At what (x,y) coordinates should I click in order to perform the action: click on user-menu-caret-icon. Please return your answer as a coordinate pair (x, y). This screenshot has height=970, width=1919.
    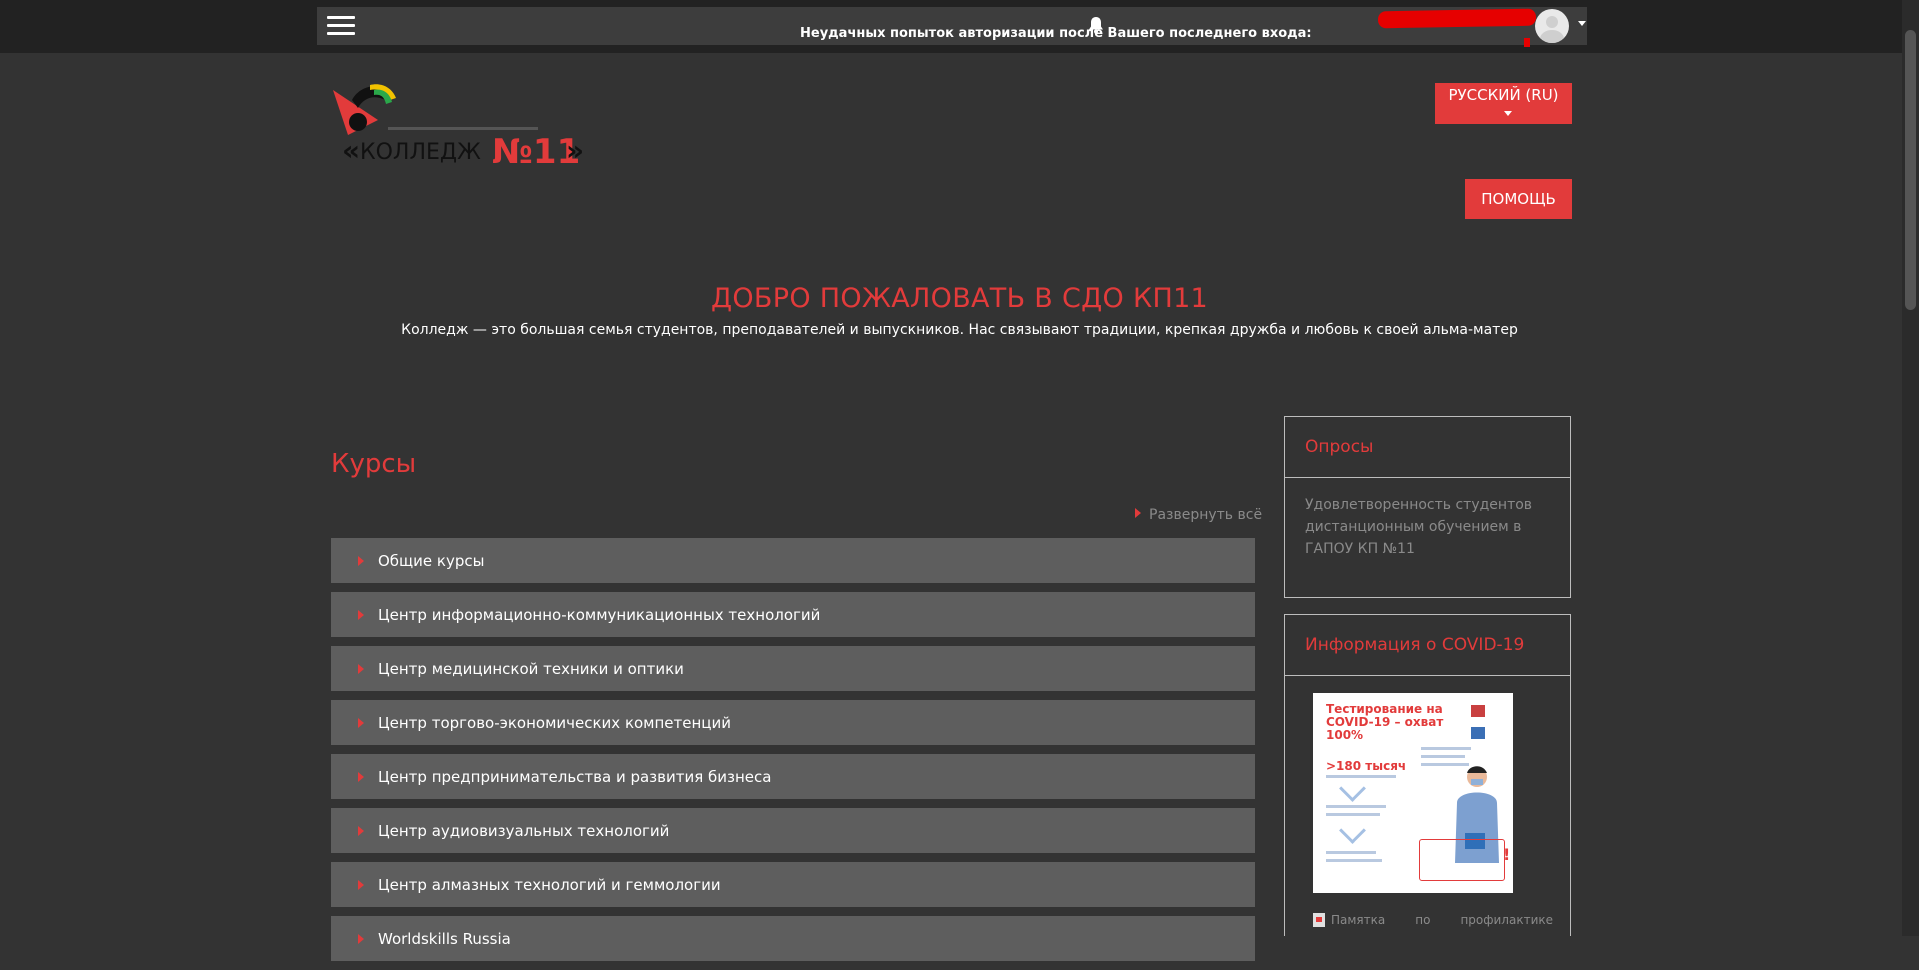
    Looking at the image, I should click on (1582, 23).